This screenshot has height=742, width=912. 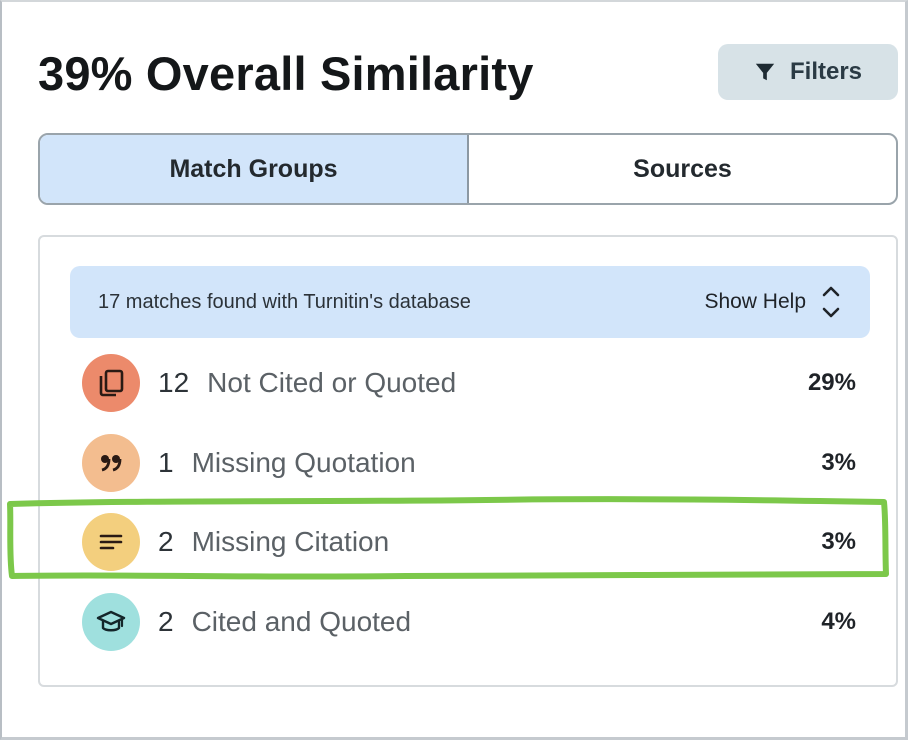 I want to click on show-help-label: Show Help, so click(x=755, y=301).